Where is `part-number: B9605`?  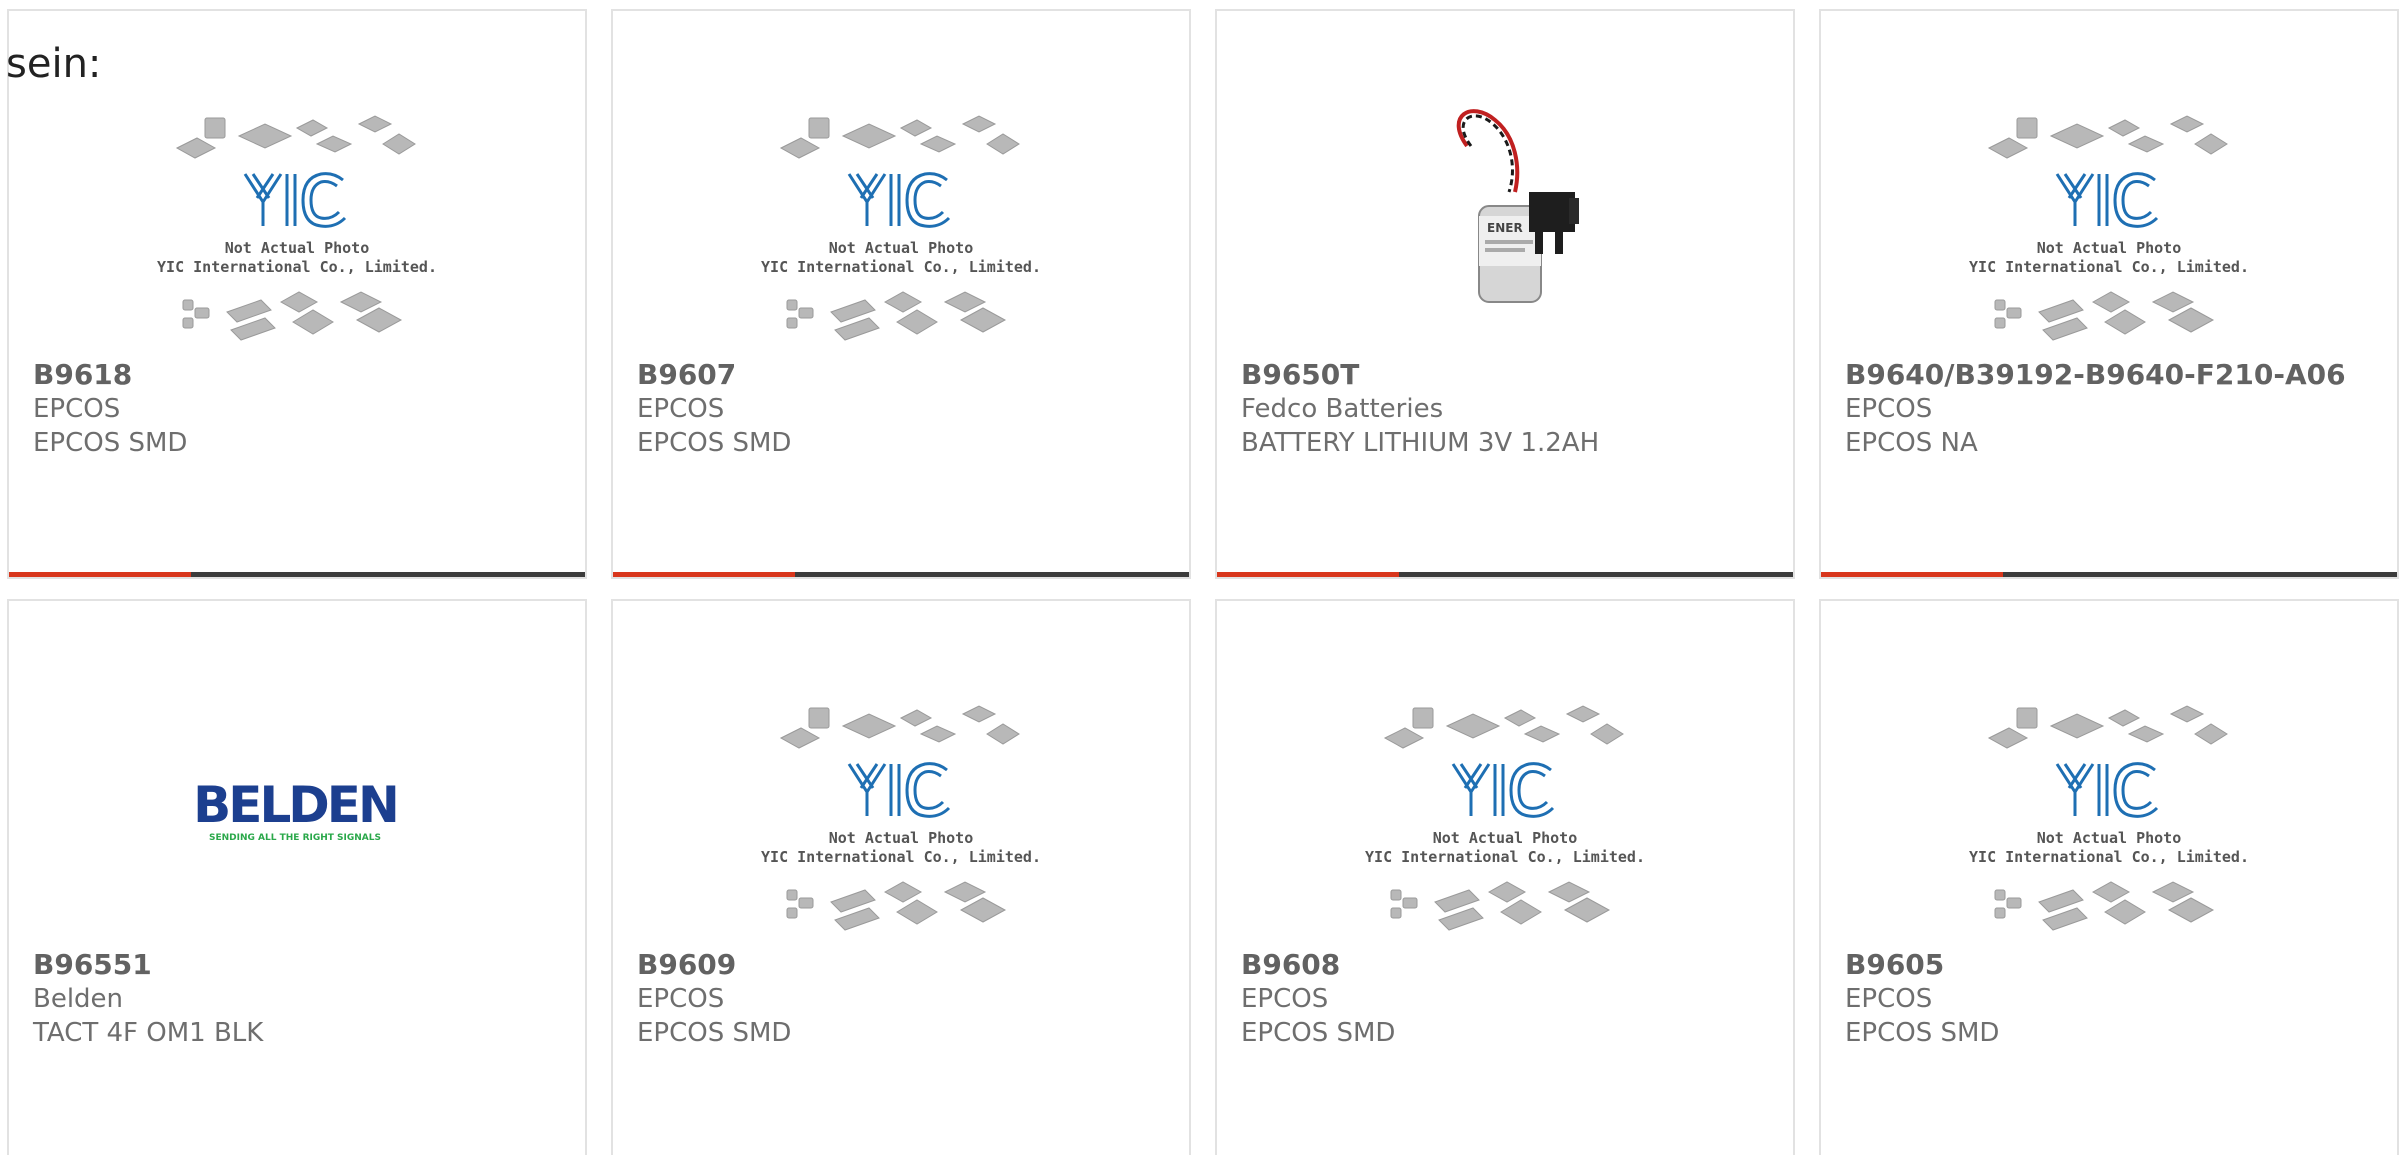
part-number: B9605 is located at coordinates (2116, 965).